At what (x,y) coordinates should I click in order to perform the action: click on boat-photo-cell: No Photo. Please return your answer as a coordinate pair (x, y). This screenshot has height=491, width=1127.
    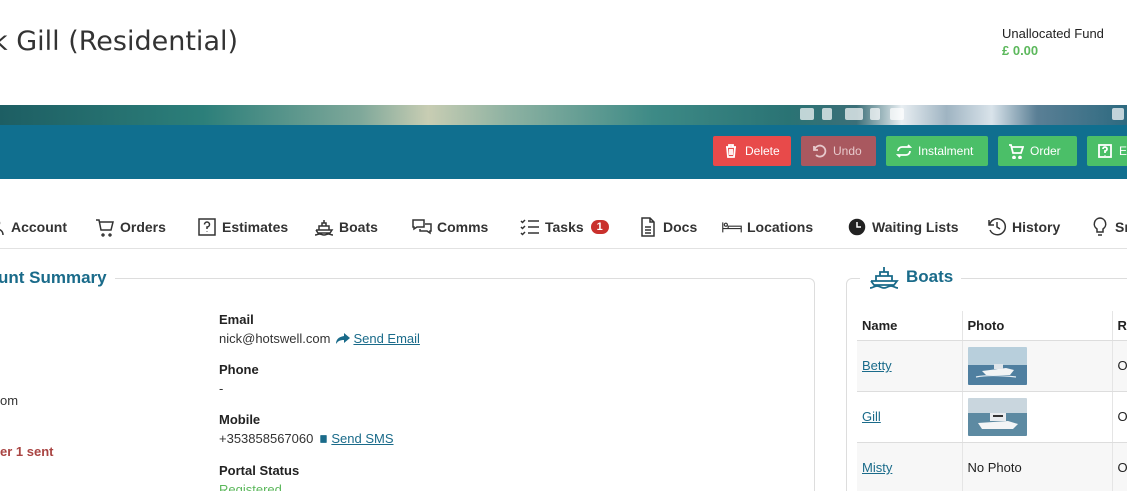
    Looking at the image, I should click on (1037, 466).